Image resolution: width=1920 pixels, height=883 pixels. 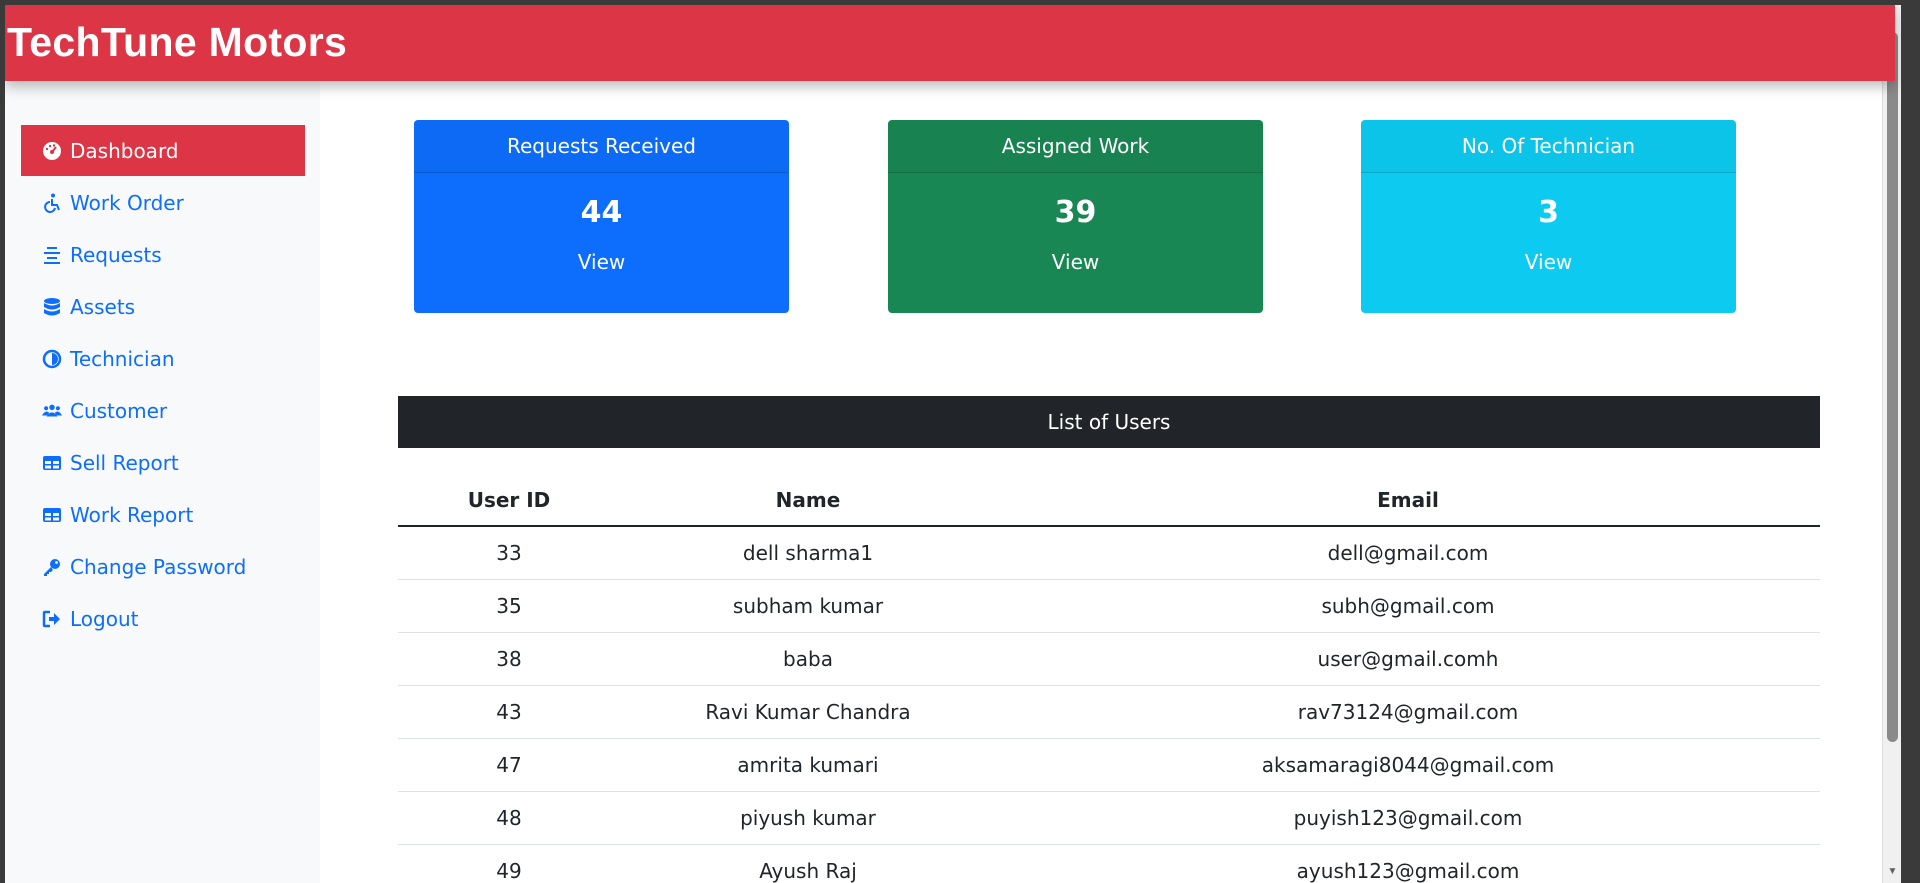 What do you see at coordinates (808, 553) in the screenshot?
I see `cell-name: dell sharma1` at bounding box center [808, 553].